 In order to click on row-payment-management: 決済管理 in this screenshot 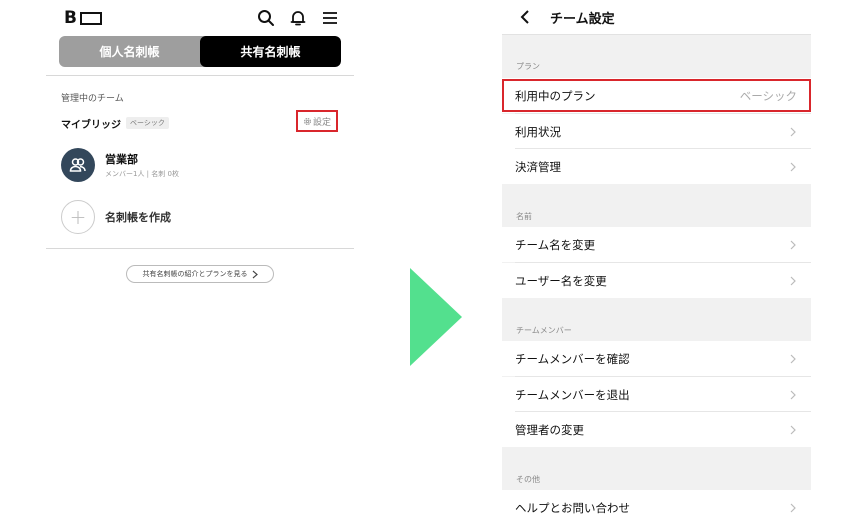, I will do `click(656, 166)`.